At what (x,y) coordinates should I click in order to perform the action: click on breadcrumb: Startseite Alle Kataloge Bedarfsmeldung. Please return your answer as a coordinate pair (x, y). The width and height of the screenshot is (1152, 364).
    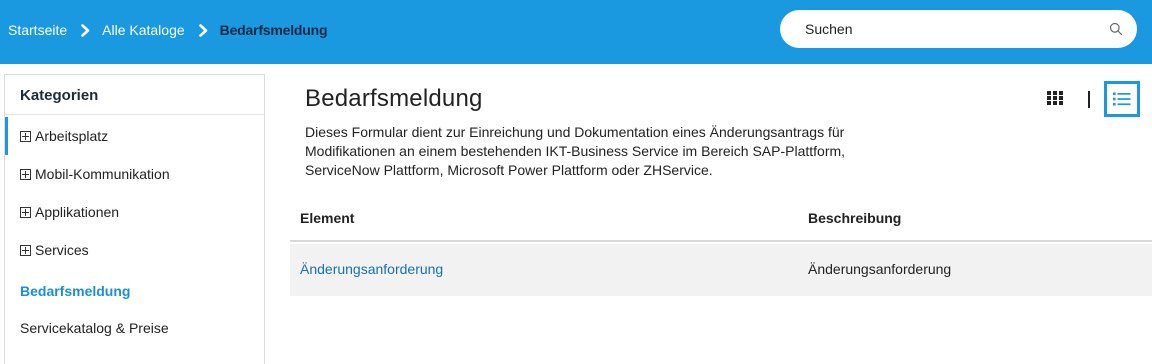
    Looking at the image, I should click on (168, 30).